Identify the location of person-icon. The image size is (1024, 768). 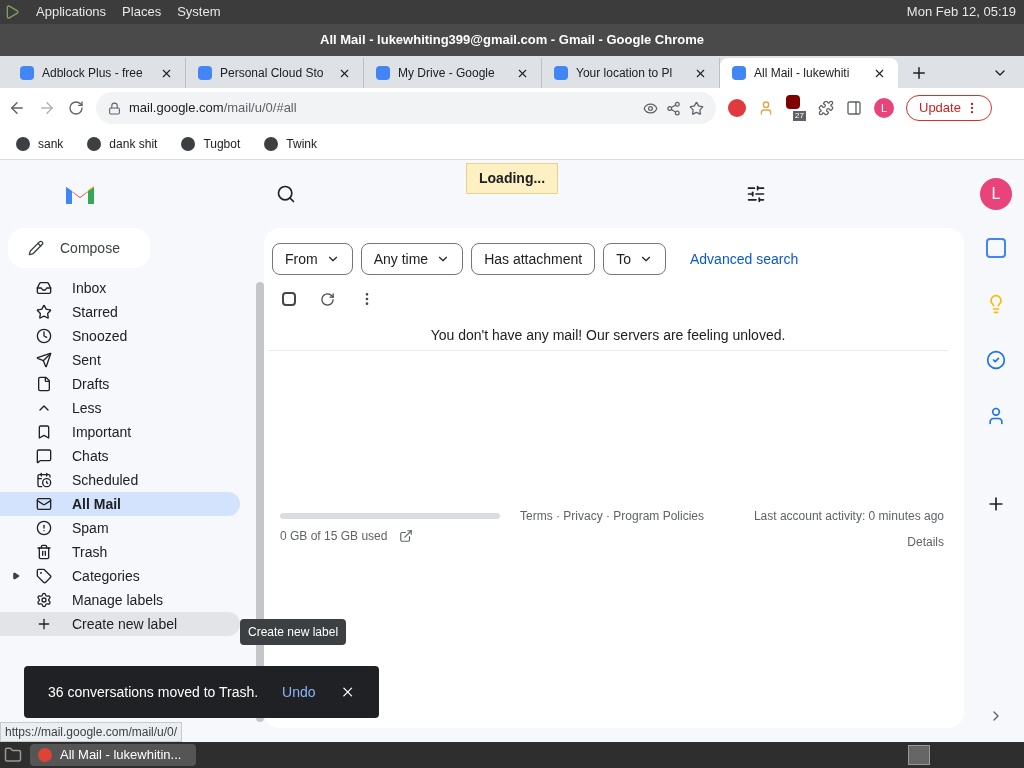
(996, 416).